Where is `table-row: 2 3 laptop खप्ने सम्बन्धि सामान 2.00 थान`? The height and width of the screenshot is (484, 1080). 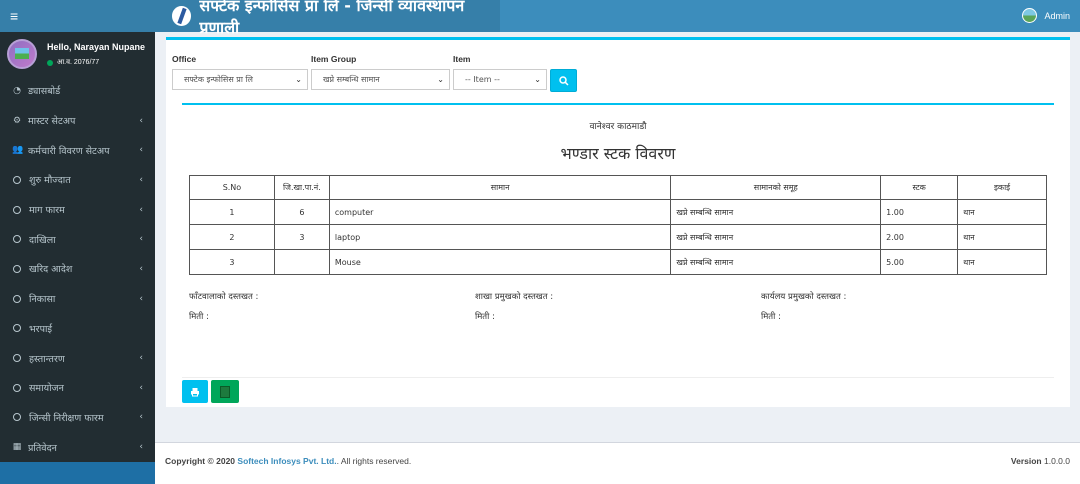 table-row: 2 3 laptop खप्ने सम्बन्धि सामान 2.00 थान is located at coordinates (618, 237).